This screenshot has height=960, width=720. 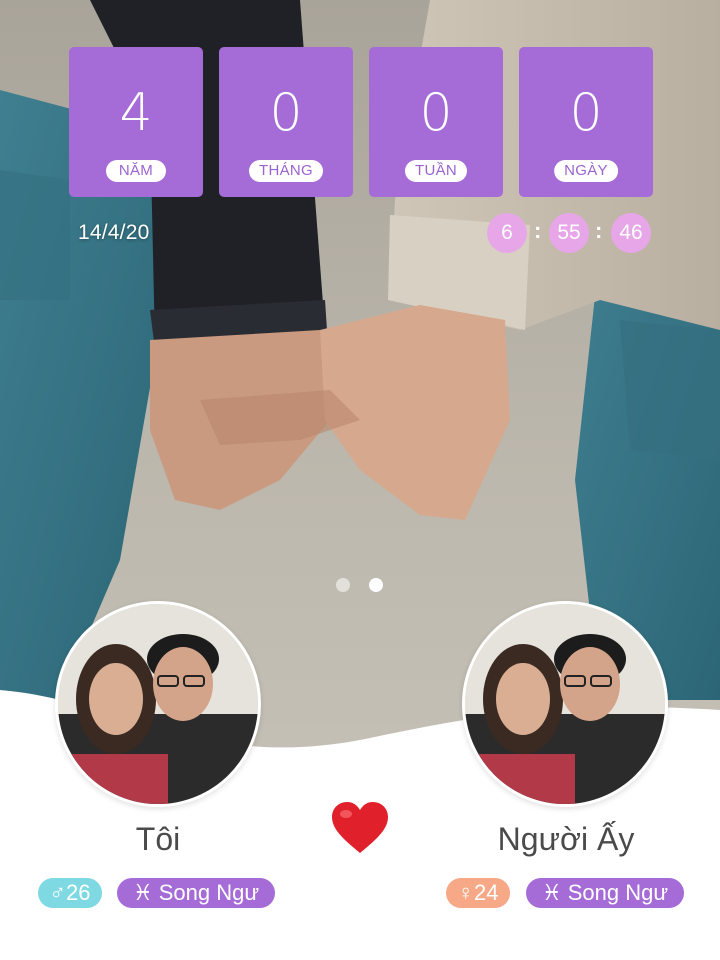 I want to click on partner-zodiac-badge: ♓ Song Ngư, so click(x=605, y=893).